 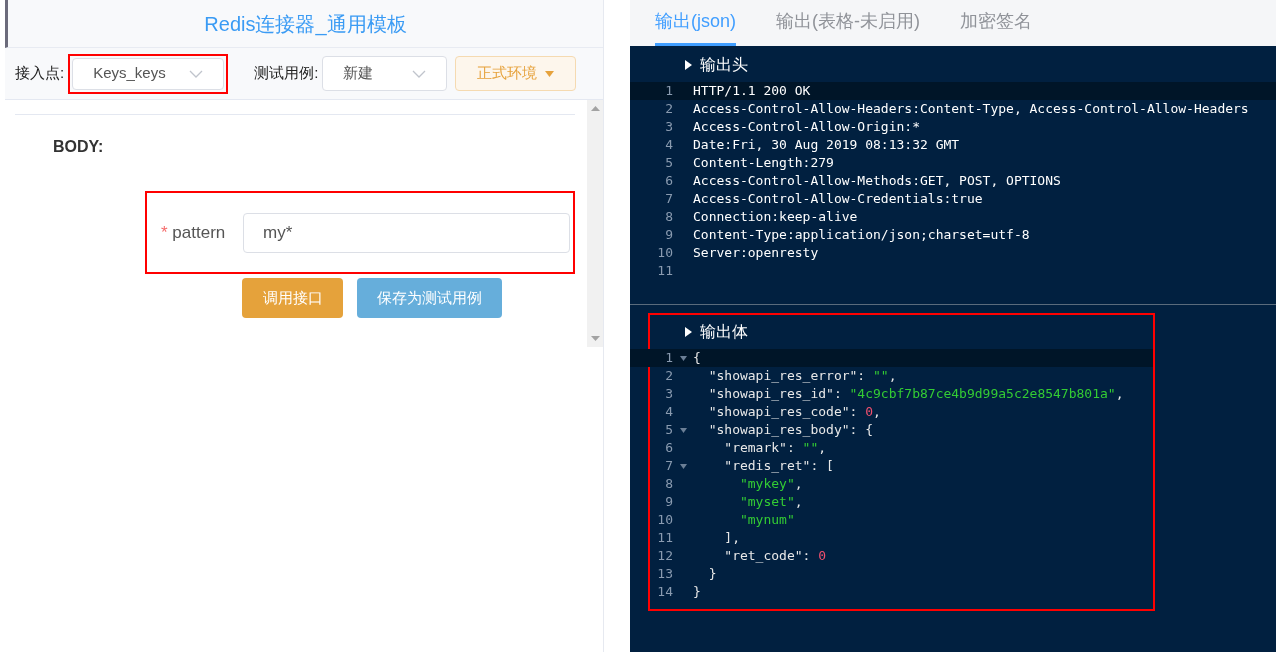 I want to click on code-text: {, so click(x=697, y=358).